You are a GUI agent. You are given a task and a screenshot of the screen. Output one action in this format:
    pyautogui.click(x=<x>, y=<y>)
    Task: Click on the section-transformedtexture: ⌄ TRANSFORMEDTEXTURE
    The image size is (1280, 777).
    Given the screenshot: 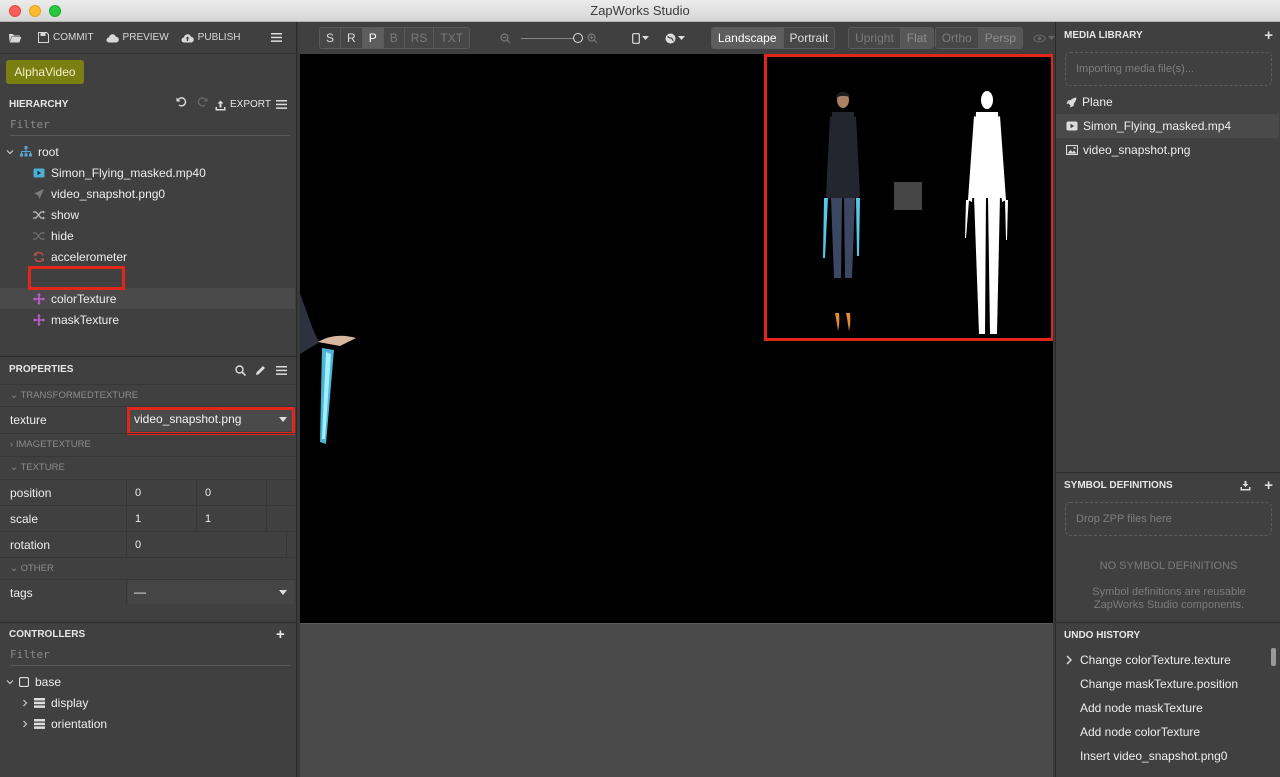 What is the action you would take?
    pyautogui.click(x=147, y=395)
    